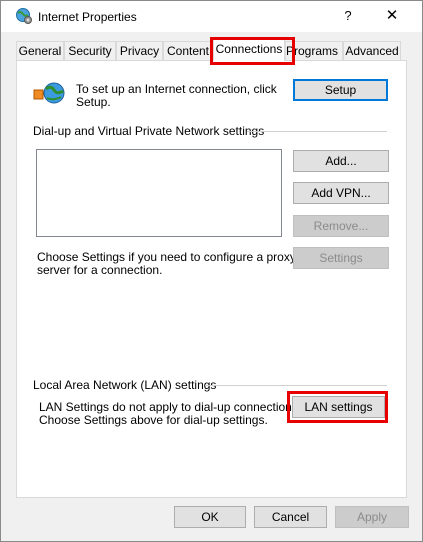  Describe the element at coordinates (211, 16) in the screenshot. I see `title-bar: Internet Properties ? ✕` at that location.